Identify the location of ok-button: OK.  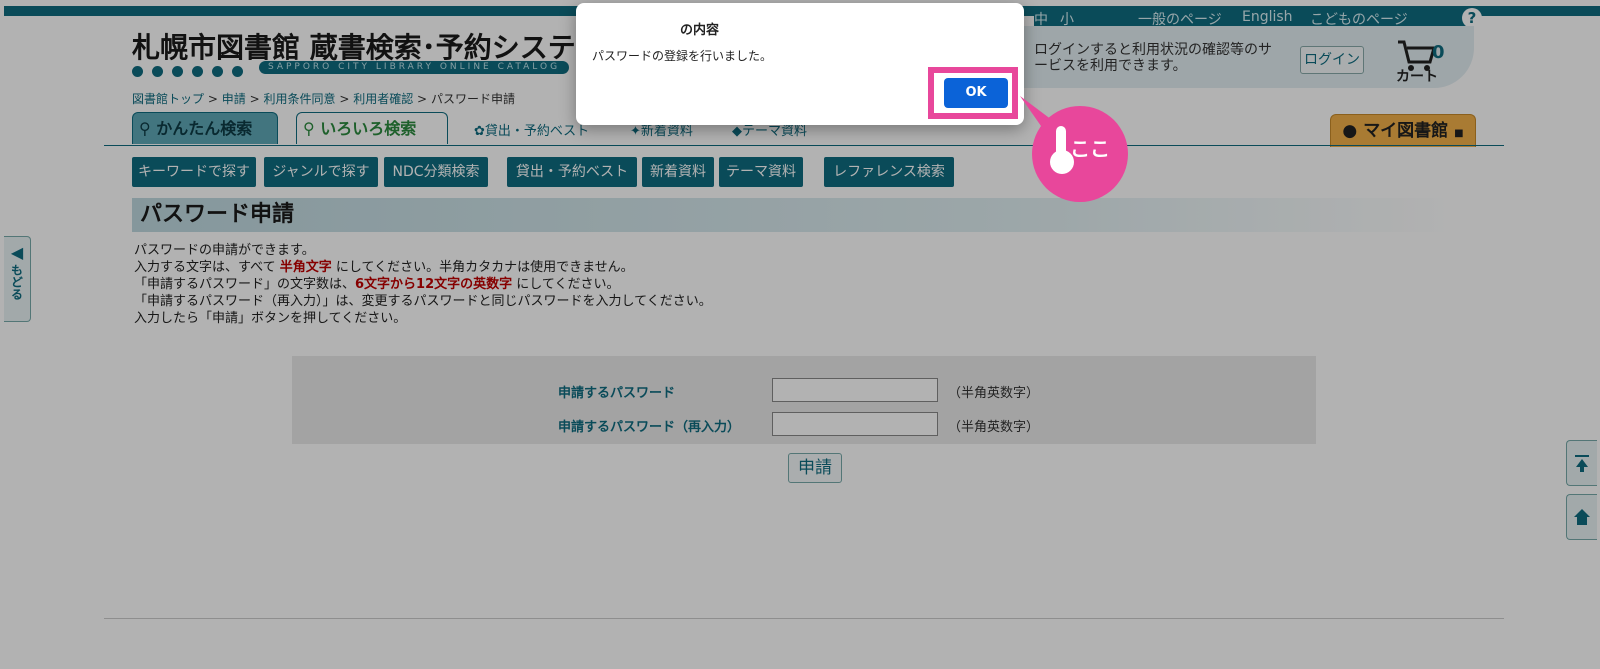
(976, 93).